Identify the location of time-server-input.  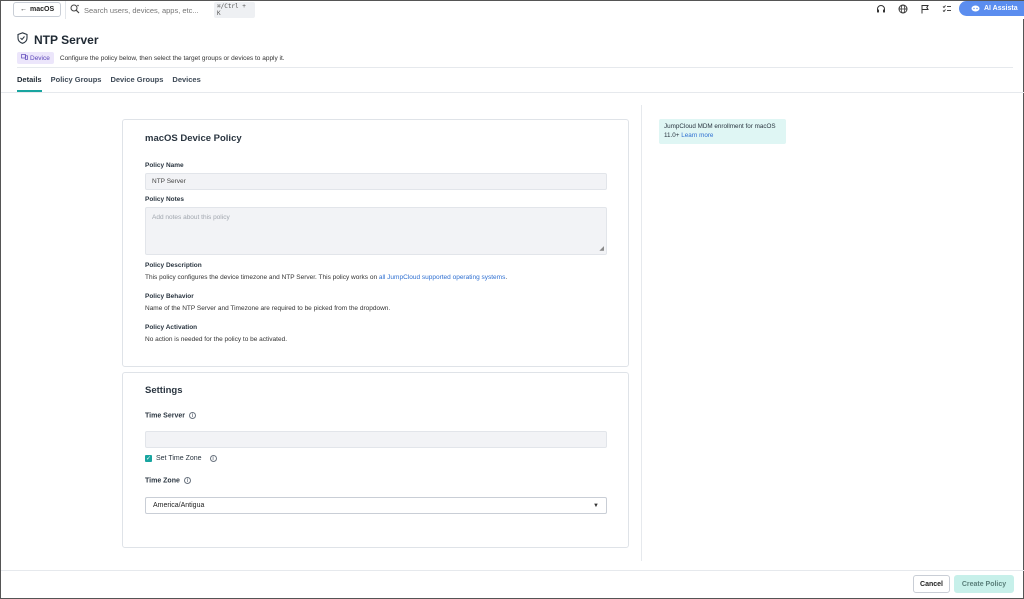
(376, 439).